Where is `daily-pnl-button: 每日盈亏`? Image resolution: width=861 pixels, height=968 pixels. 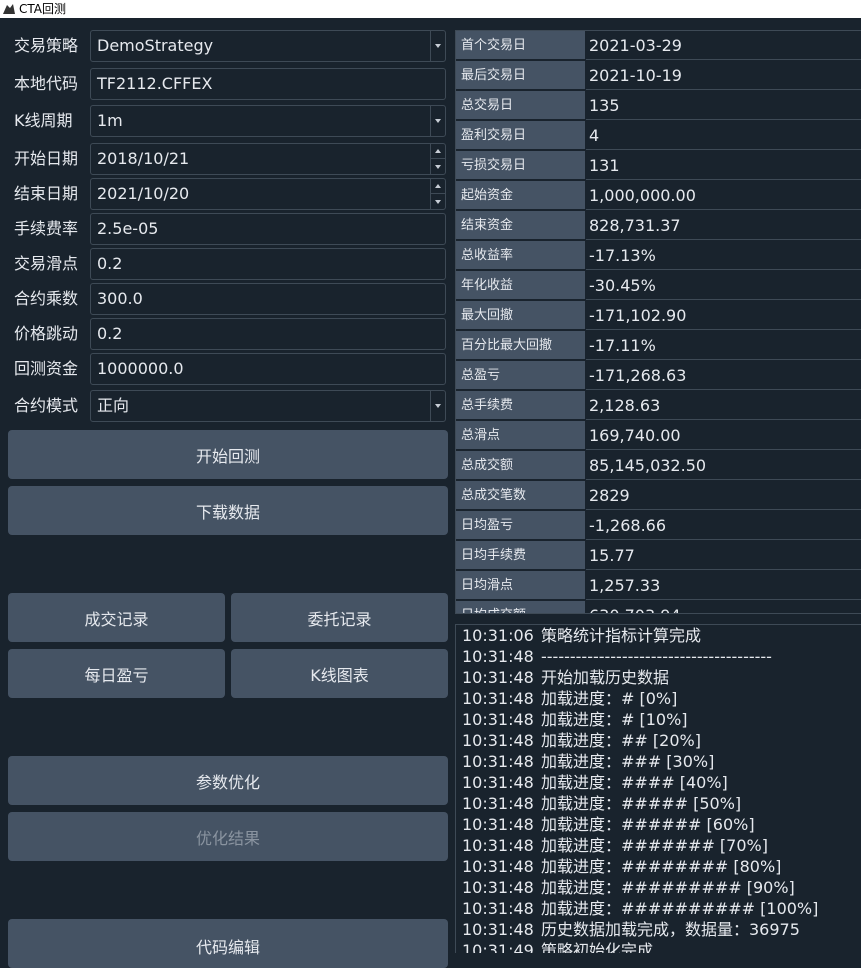
daily-pnl-button: 每日盈亏 is located at coordinates (116, 673).